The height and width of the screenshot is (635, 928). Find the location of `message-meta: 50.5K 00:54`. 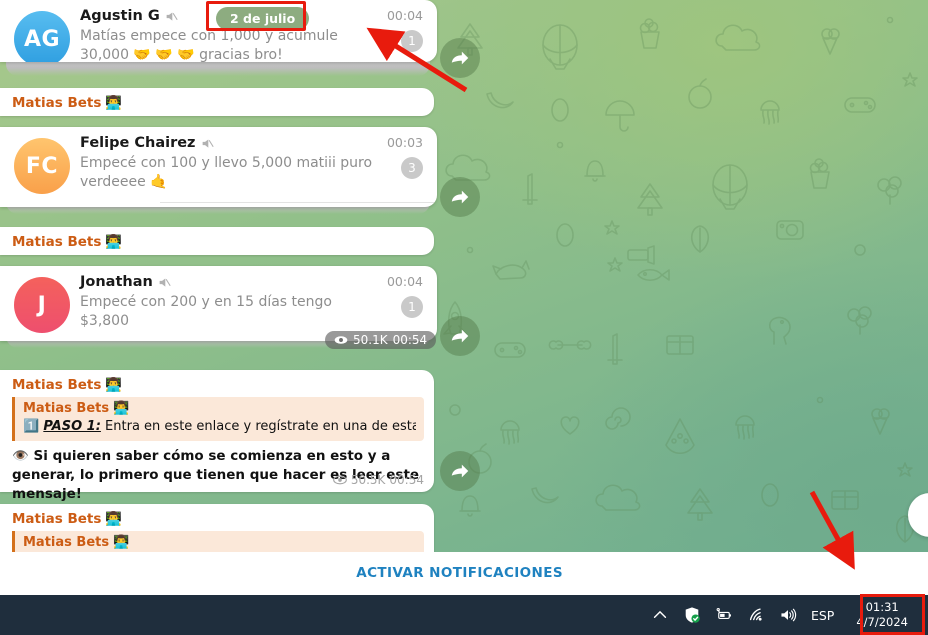

message-meta: 50.5K 00:54 is located at coordinates (378, 480).